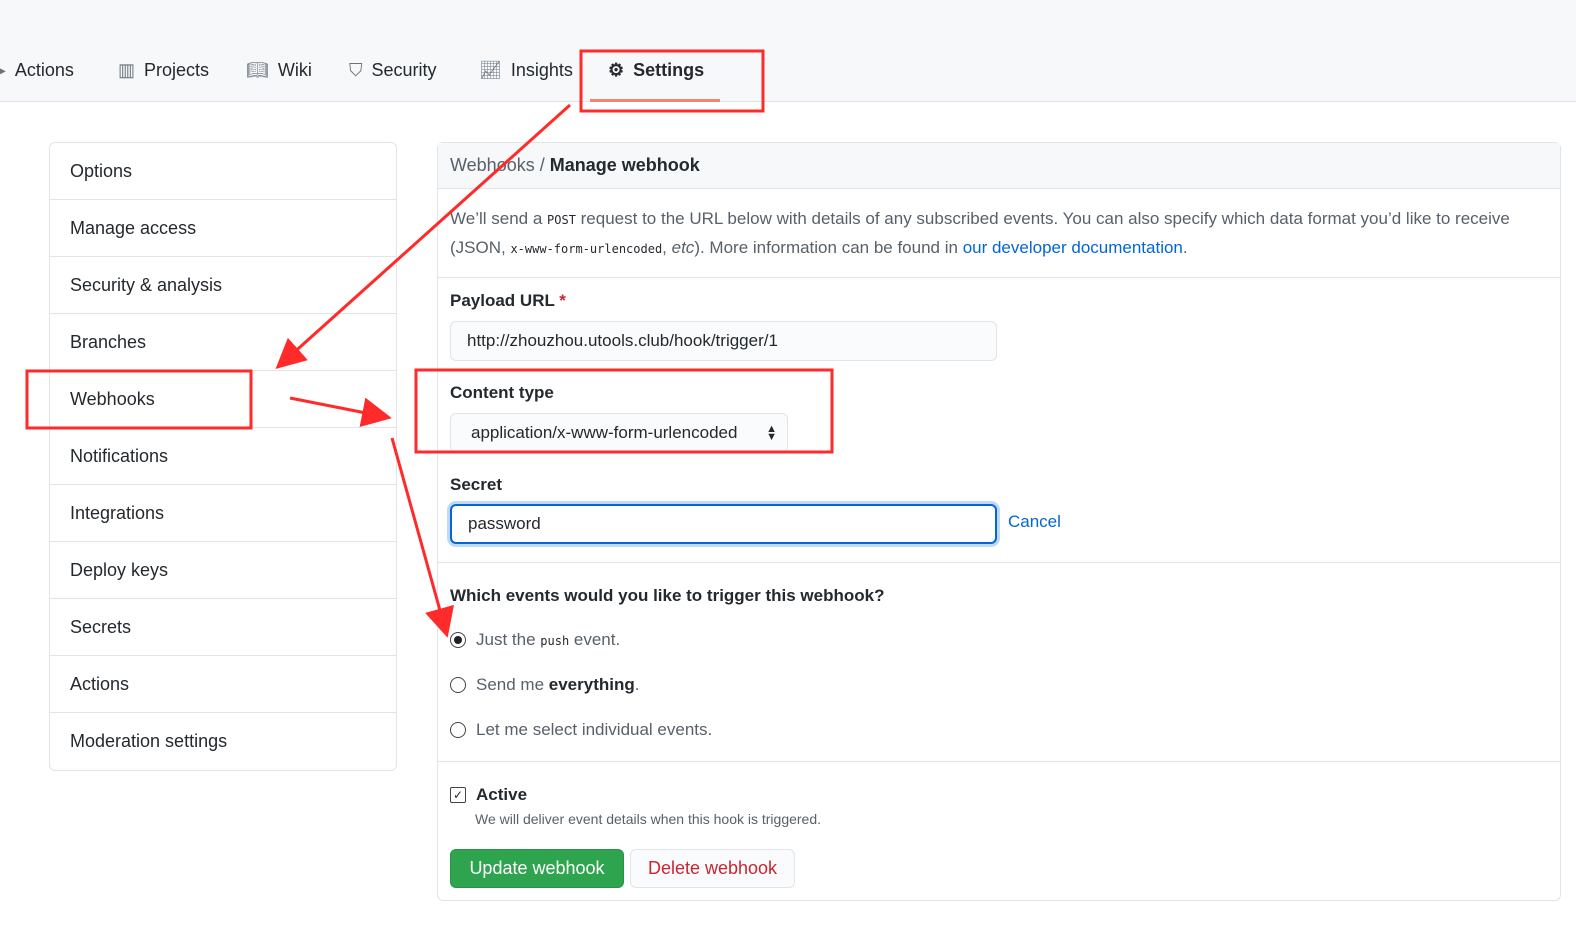 The width and height of the screenshot is (1576, 930). What do you see at coordinates (502, 794) in the screenshot?
I see `active-label: Active` at bounding box center [502, 794].